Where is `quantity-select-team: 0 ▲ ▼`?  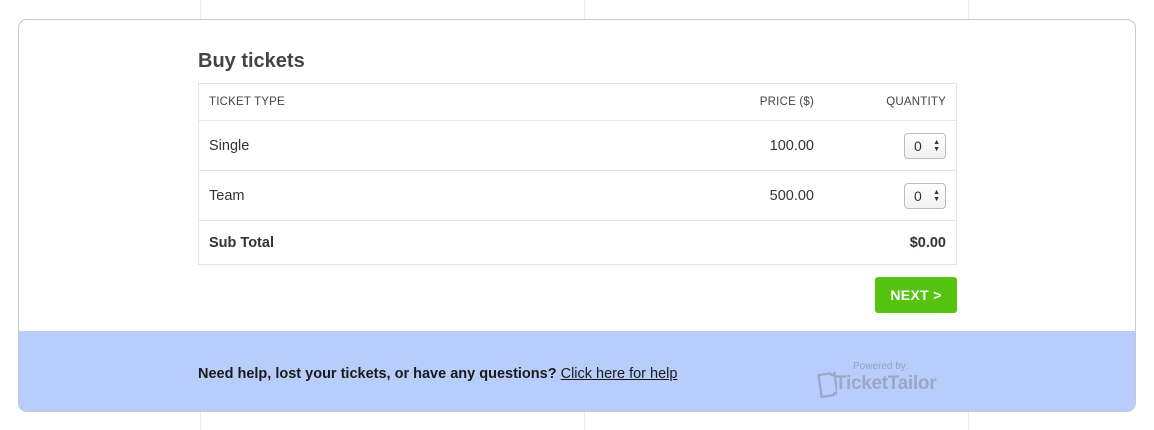 quantity-select-team: 0 ▲ ▼ is located at coordinates (925, 195).